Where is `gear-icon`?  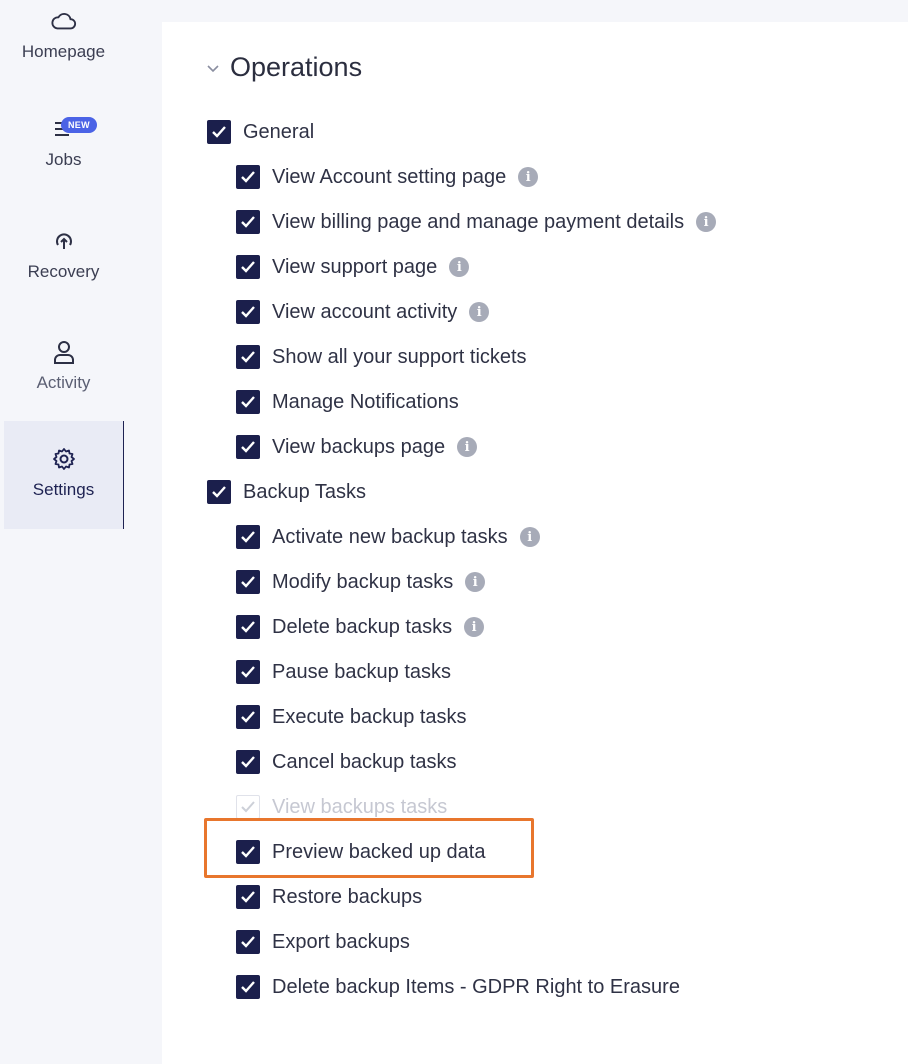
gear-icon is located at coordinates (64, 459).